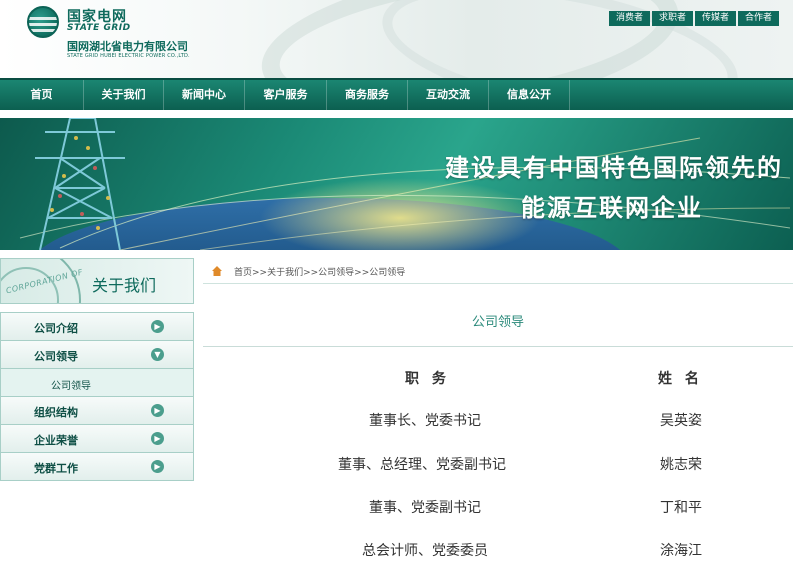  Describe the element at coordinates (448, 95) in the screenshot. I see `nav-item-interaction: 互动交流` at that location.